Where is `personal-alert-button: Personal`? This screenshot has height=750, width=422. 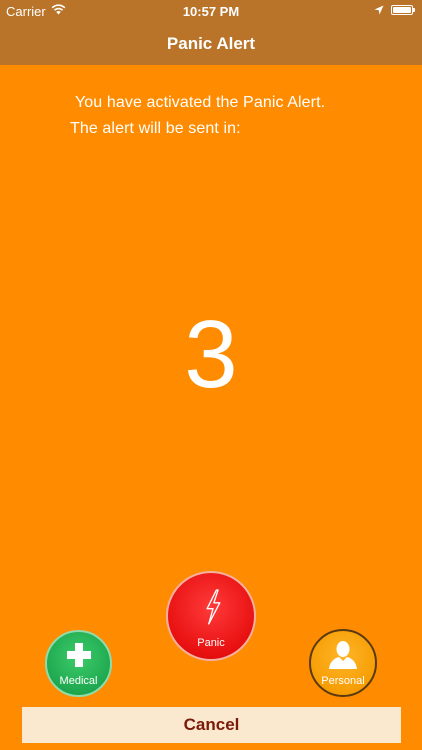
personal-alert-button: Personal is located at coordinates (343, 663).